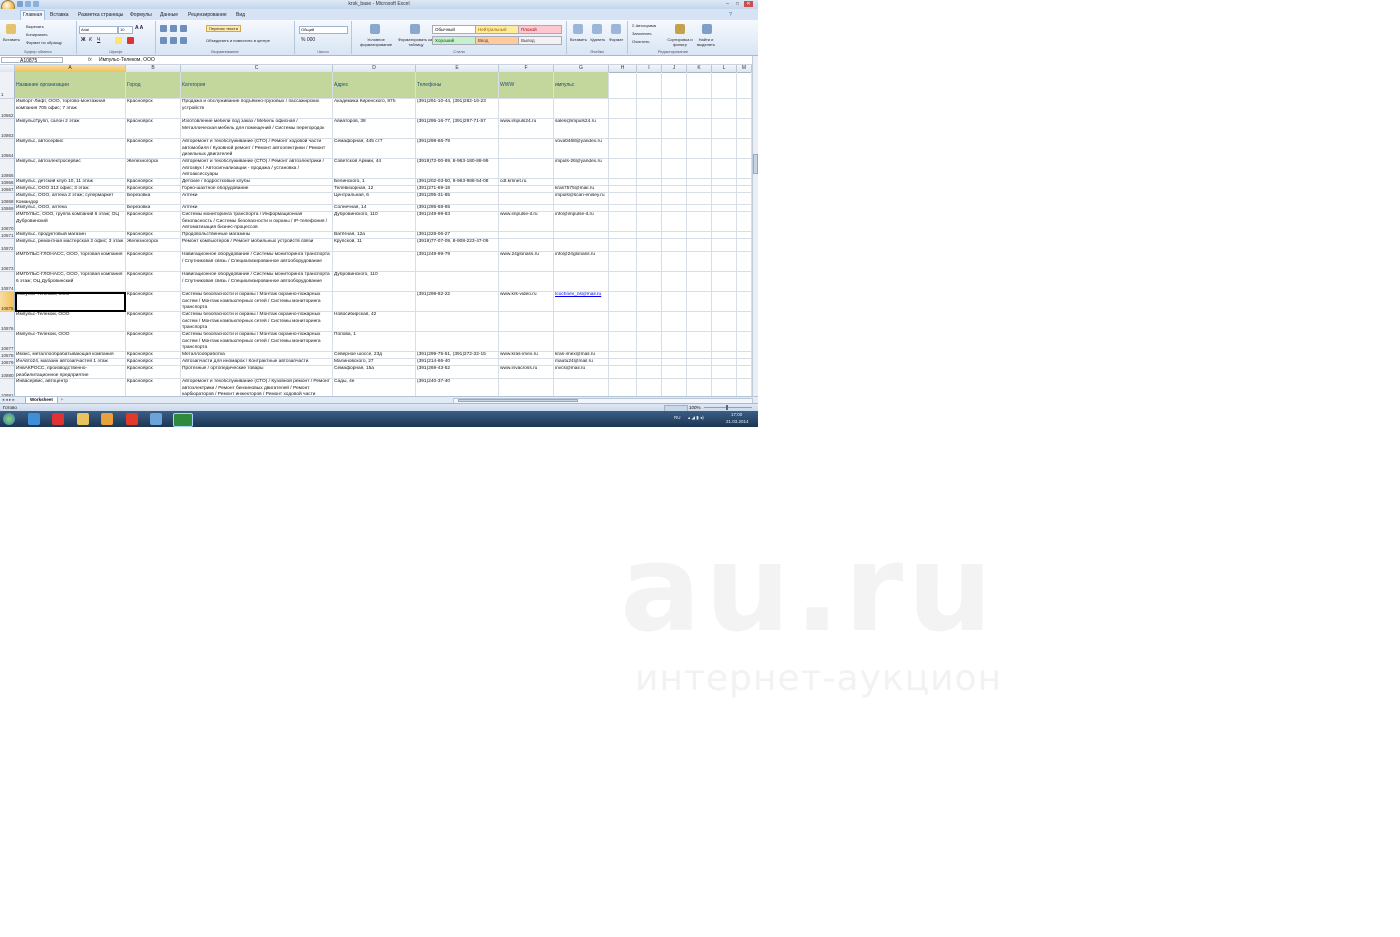 The width and height of the screenshot is (1400, 937). Describe the element at coordinates (623, 68) in the screenshot. I see `column-header-h: H` at that location.